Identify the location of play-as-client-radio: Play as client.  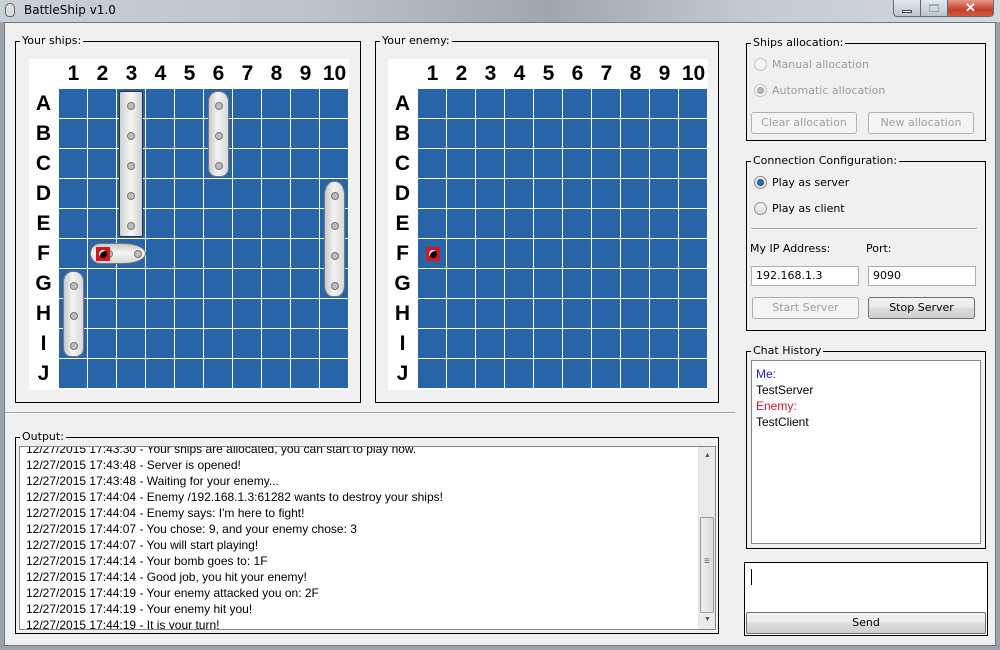
(799, 208).